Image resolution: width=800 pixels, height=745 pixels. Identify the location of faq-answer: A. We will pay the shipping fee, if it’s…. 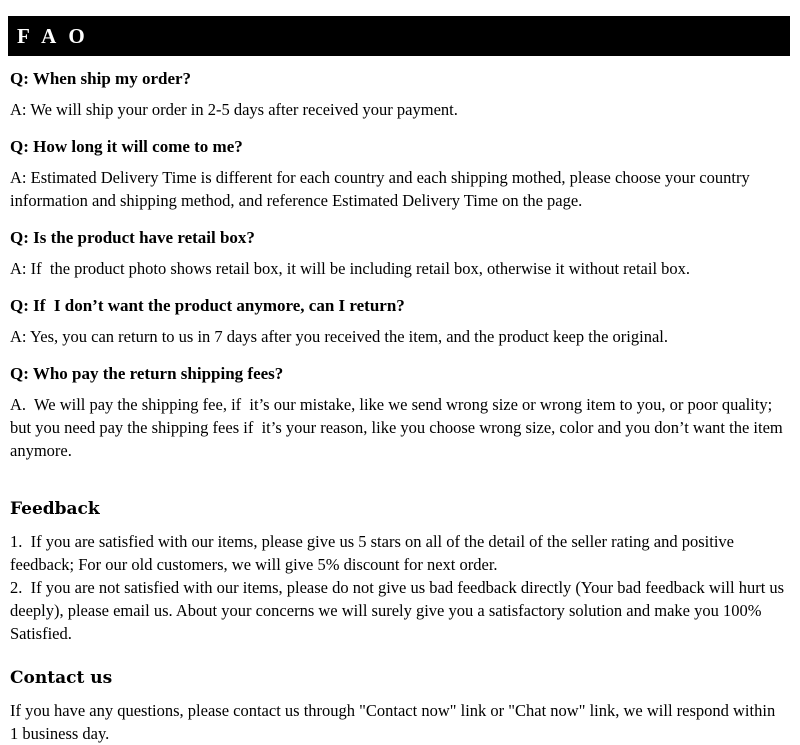
(398, 427).